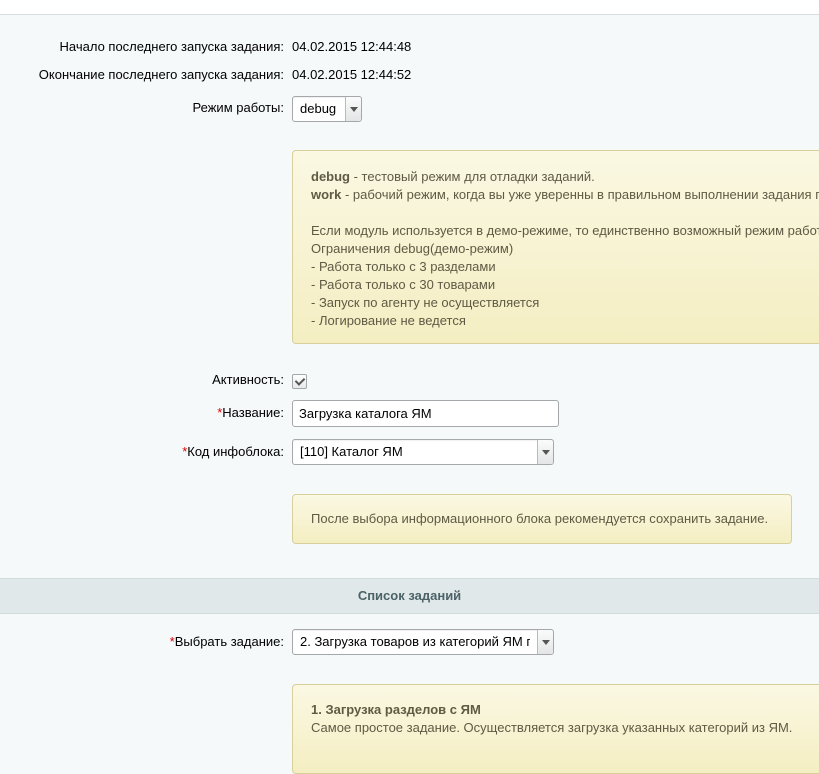 This screenshot has height=774, width=819. I want to click on task-note-title: 1. Загрузка разделов с ЯМ, so click(396, 709).